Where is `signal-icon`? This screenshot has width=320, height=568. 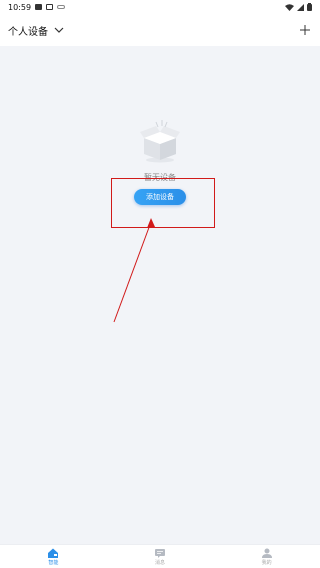
signal-icon is located at coordinates (300, 7).